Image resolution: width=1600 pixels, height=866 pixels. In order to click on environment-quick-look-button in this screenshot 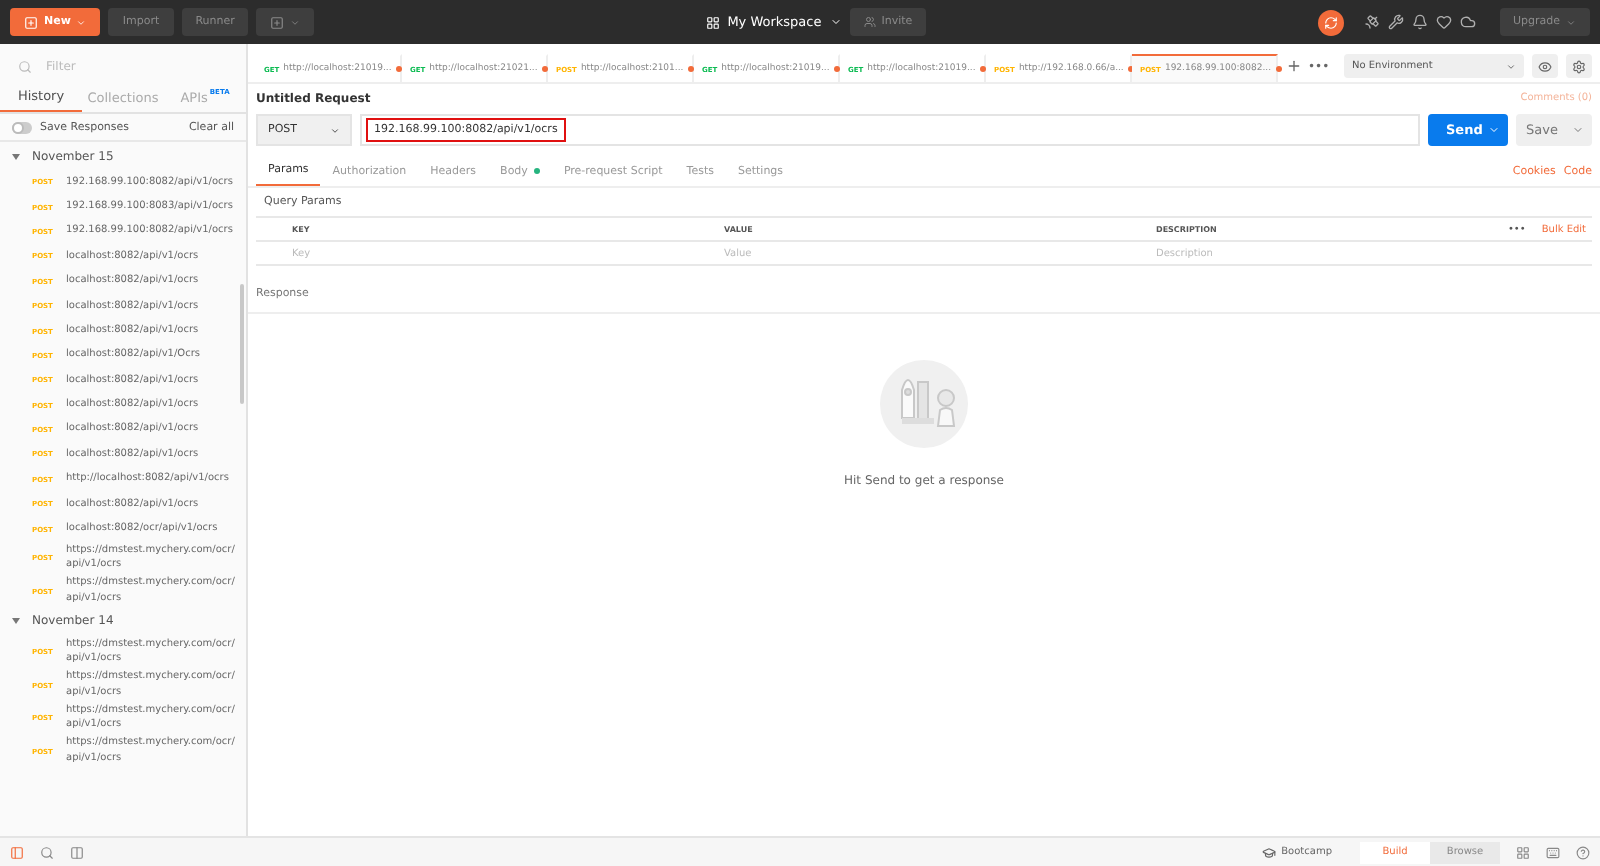, I will do `click(1545, 66)`.